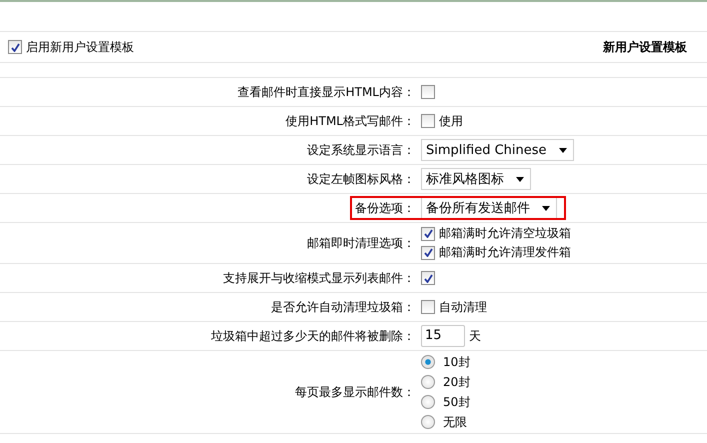  I want to click on setting-label: 垃圾箱中超过多少天的邮件将被删除：, so click(312, 336).